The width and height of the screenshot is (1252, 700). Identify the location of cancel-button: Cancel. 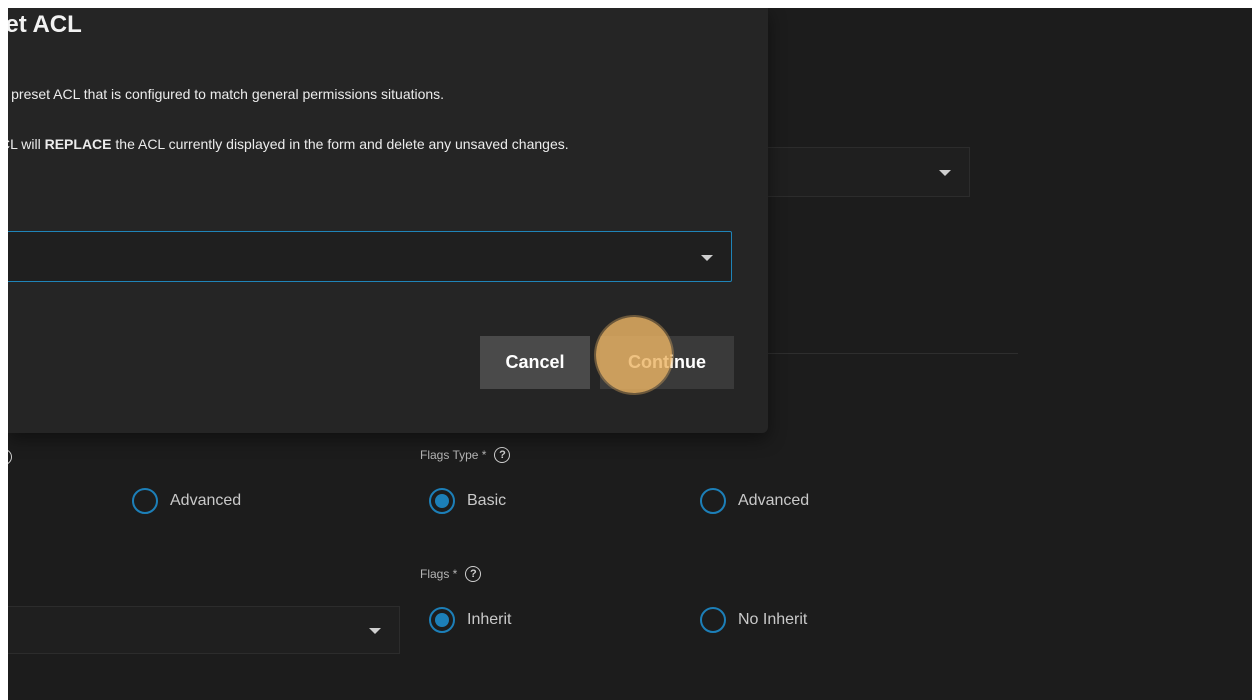
(535, 362).